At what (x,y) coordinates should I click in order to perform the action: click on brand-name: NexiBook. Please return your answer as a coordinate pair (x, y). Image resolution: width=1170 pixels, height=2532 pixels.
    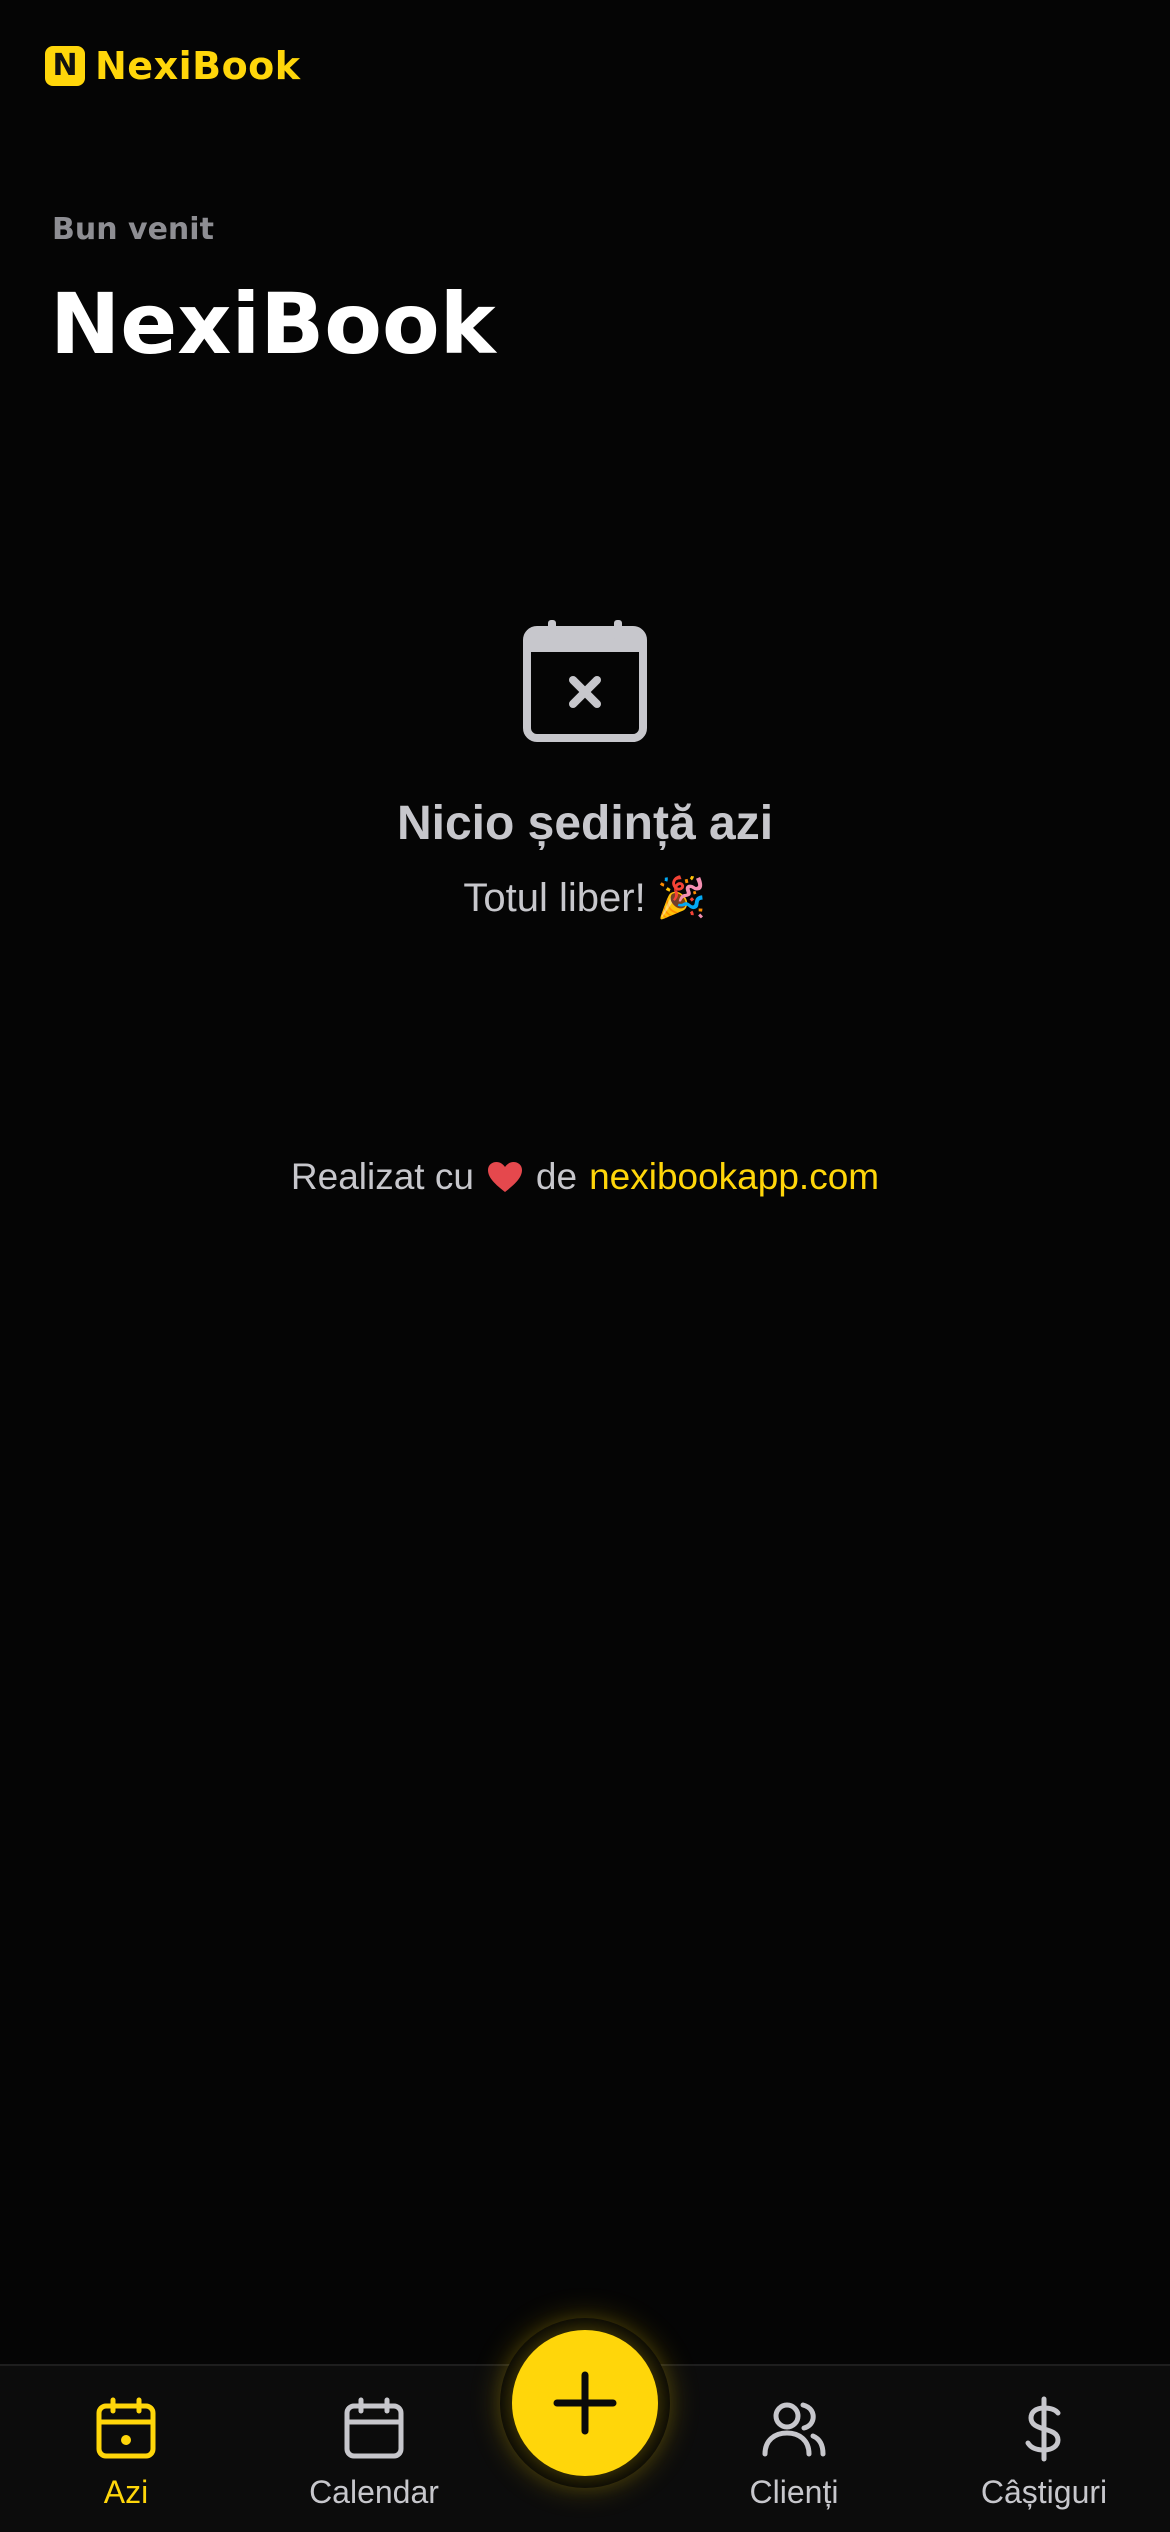
    Looking at the image, I should click on (198, 66).